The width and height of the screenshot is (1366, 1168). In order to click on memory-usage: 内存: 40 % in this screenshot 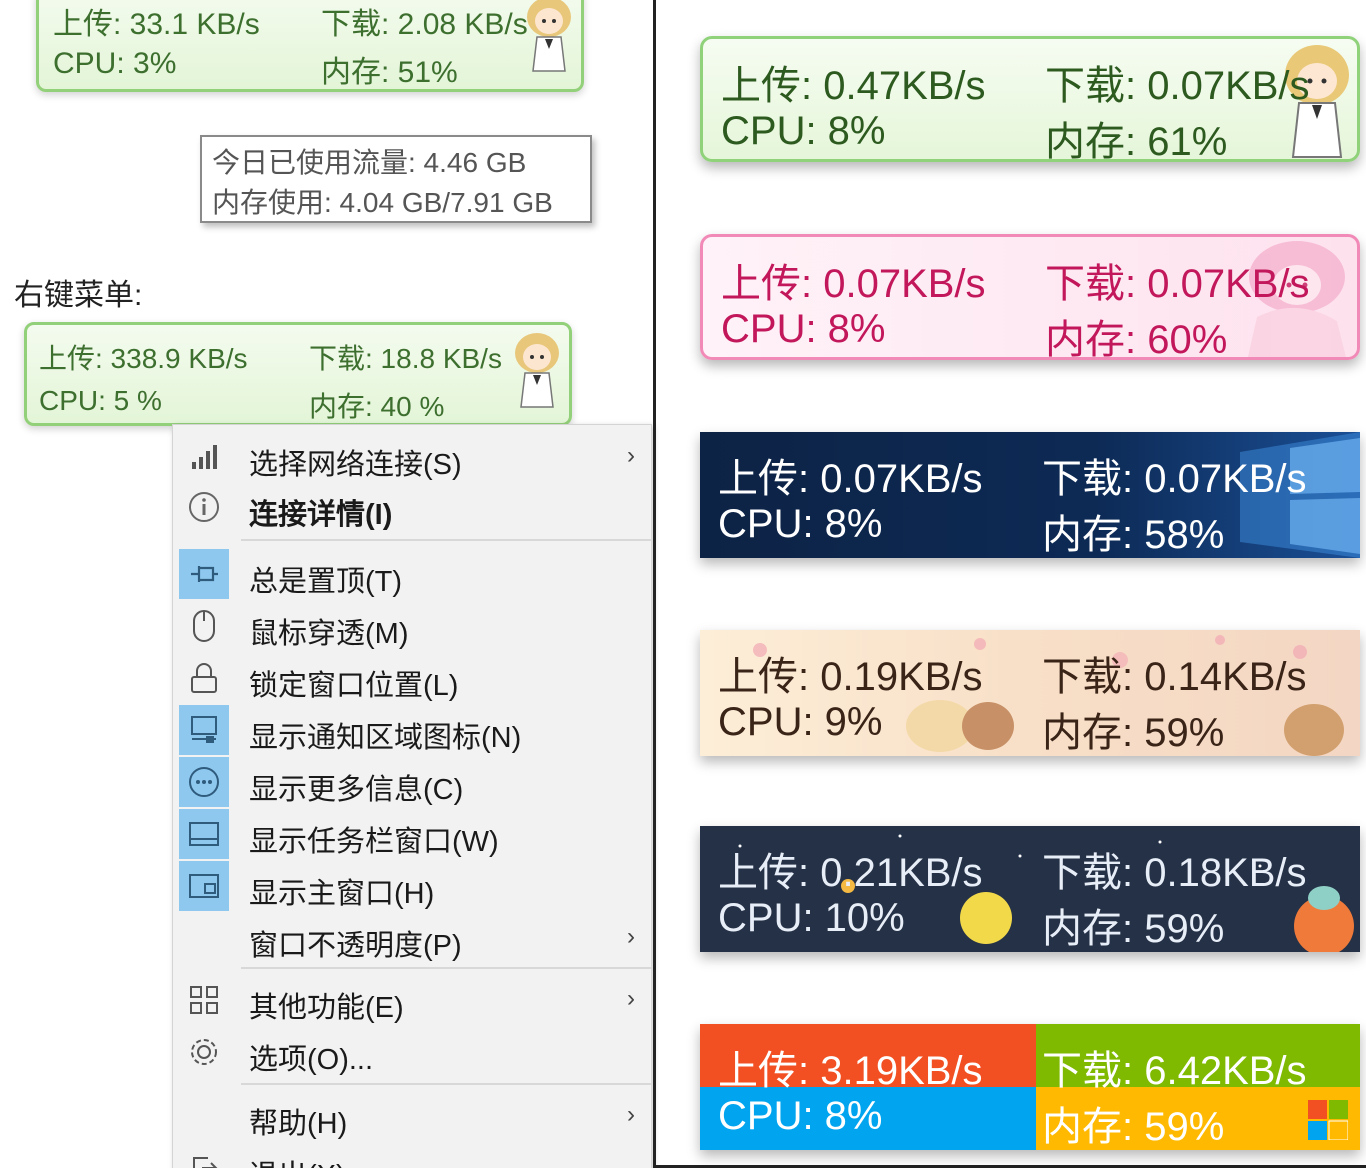, I will do `click(377, 406)`.